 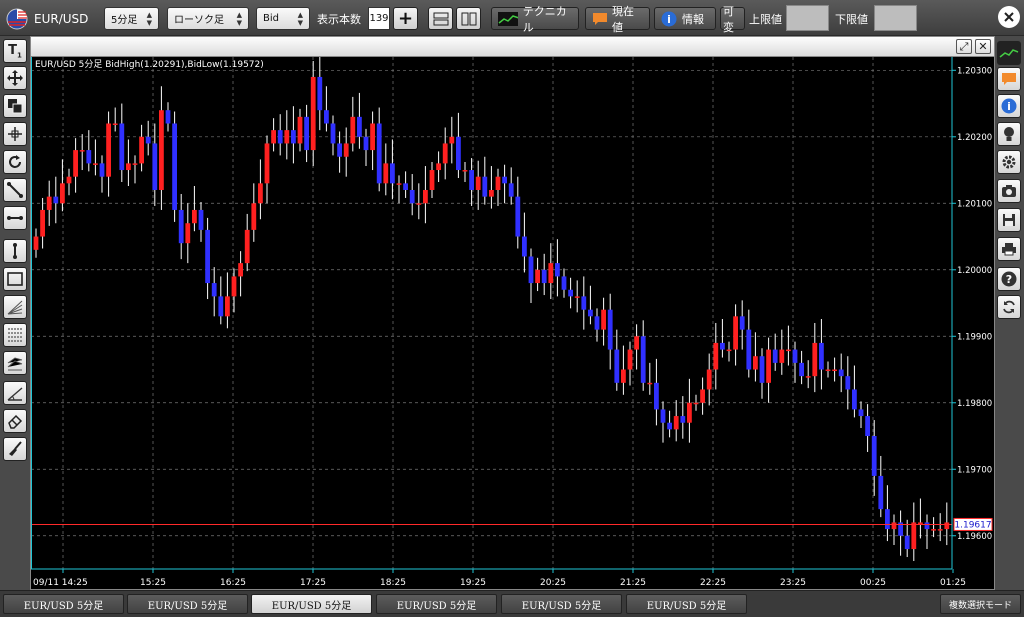 I want to click on chart-type-select: ローソク足 ▲ ▼, so click(x=208, y=18).